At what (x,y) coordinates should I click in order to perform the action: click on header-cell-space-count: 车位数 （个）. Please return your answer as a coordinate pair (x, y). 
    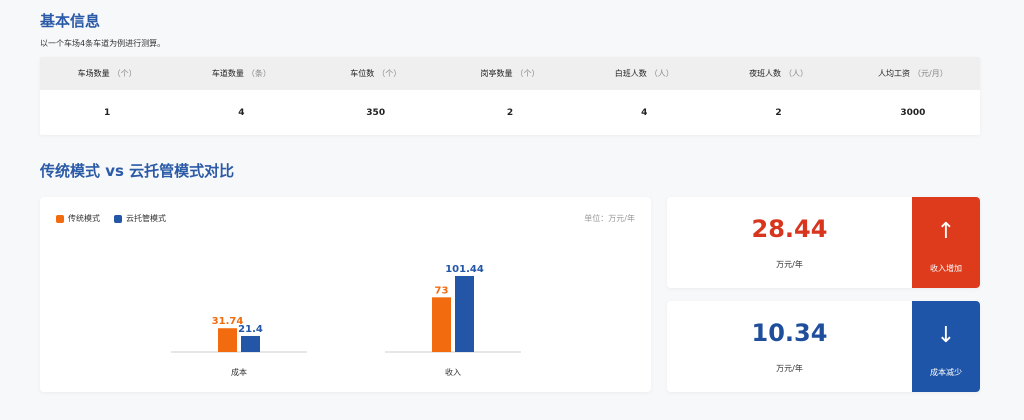
    Looking at the image, I should click on (376, 73).